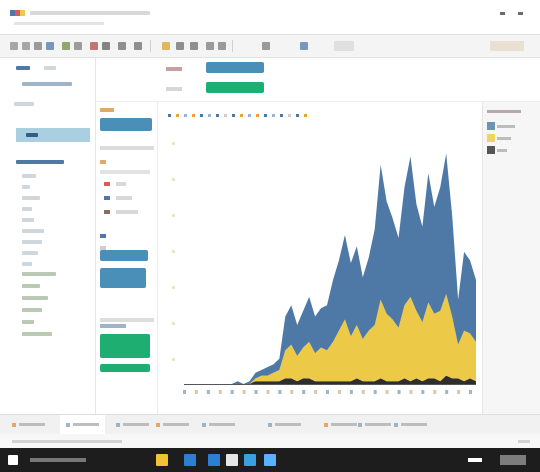 The height and width of the screenshot is (472, 540). What do you see at coordinates (250, 460) in the screenshot?
I see `store-icon` at bounding box center [250, 460].